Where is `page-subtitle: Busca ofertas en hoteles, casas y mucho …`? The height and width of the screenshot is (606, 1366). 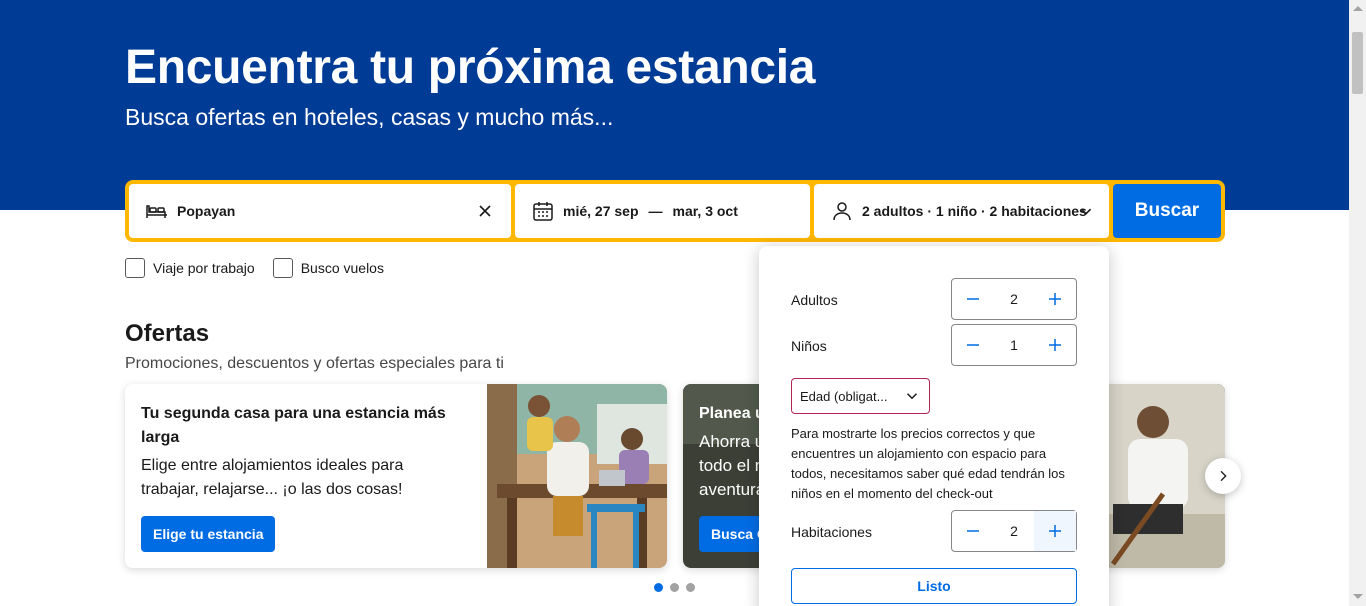 page-subtitle: Busca ofertas en hoteles, casas y mucho … is located at coordinates (369, 117).